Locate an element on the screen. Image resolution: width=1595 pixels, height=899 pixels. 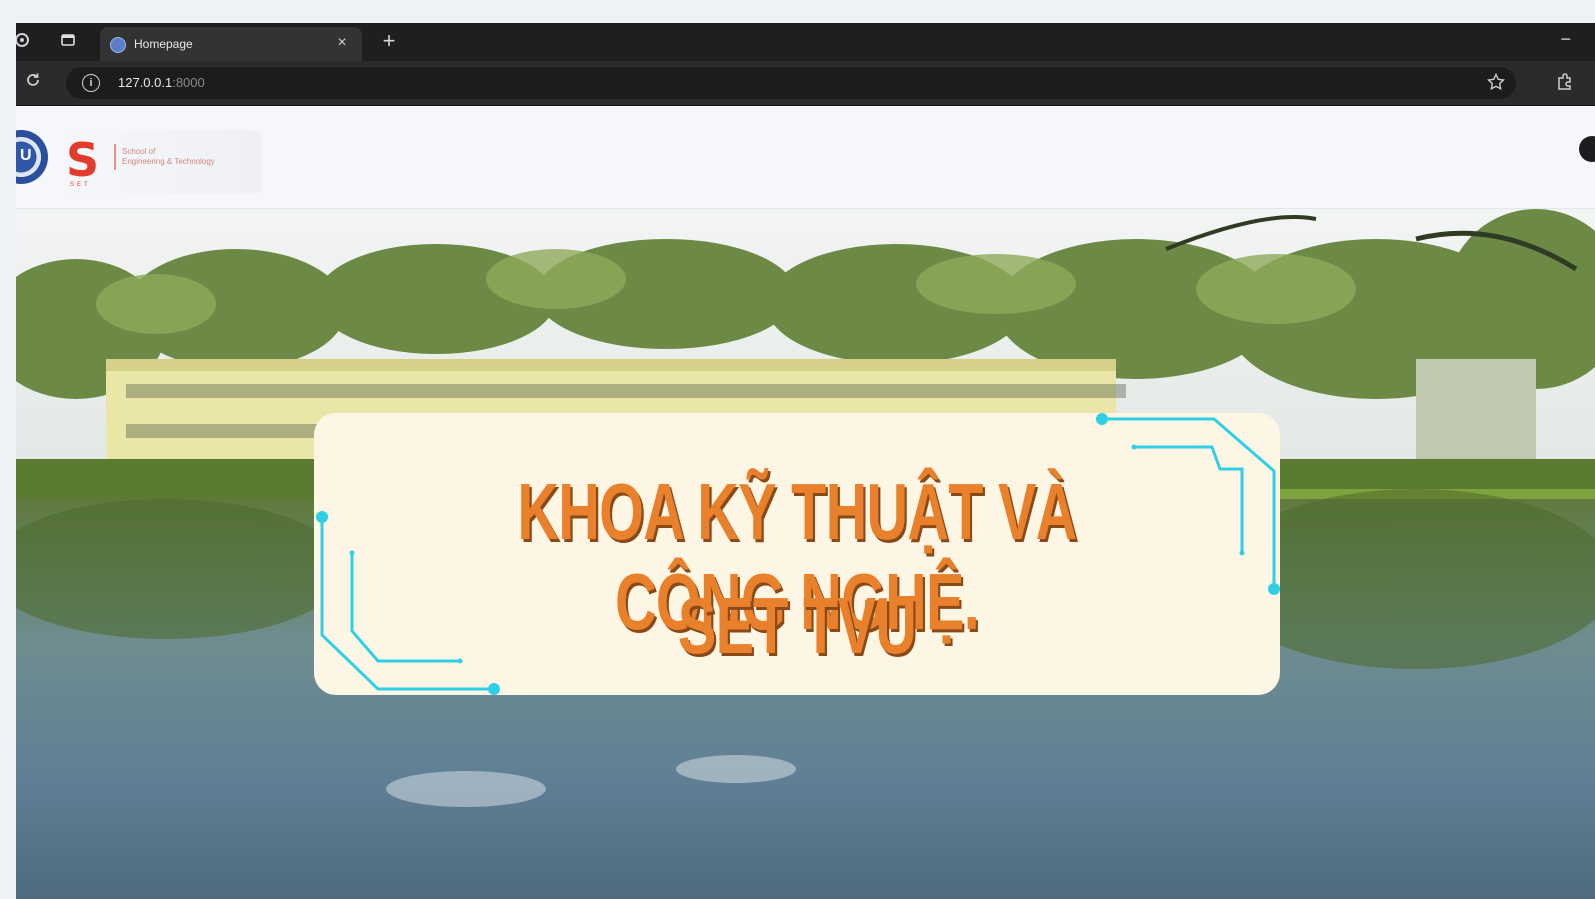
url-host: 127.0.0.1 is located at coordinates (145, 82).